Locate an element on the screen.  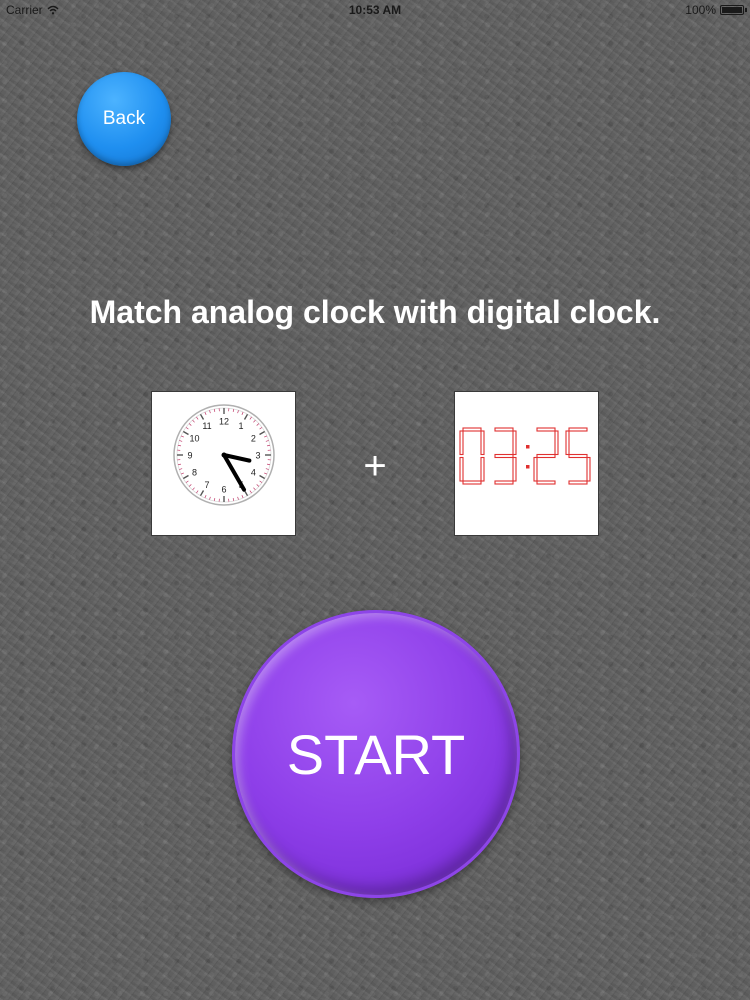
plus-sign: + is located at coordinates (375, 466).